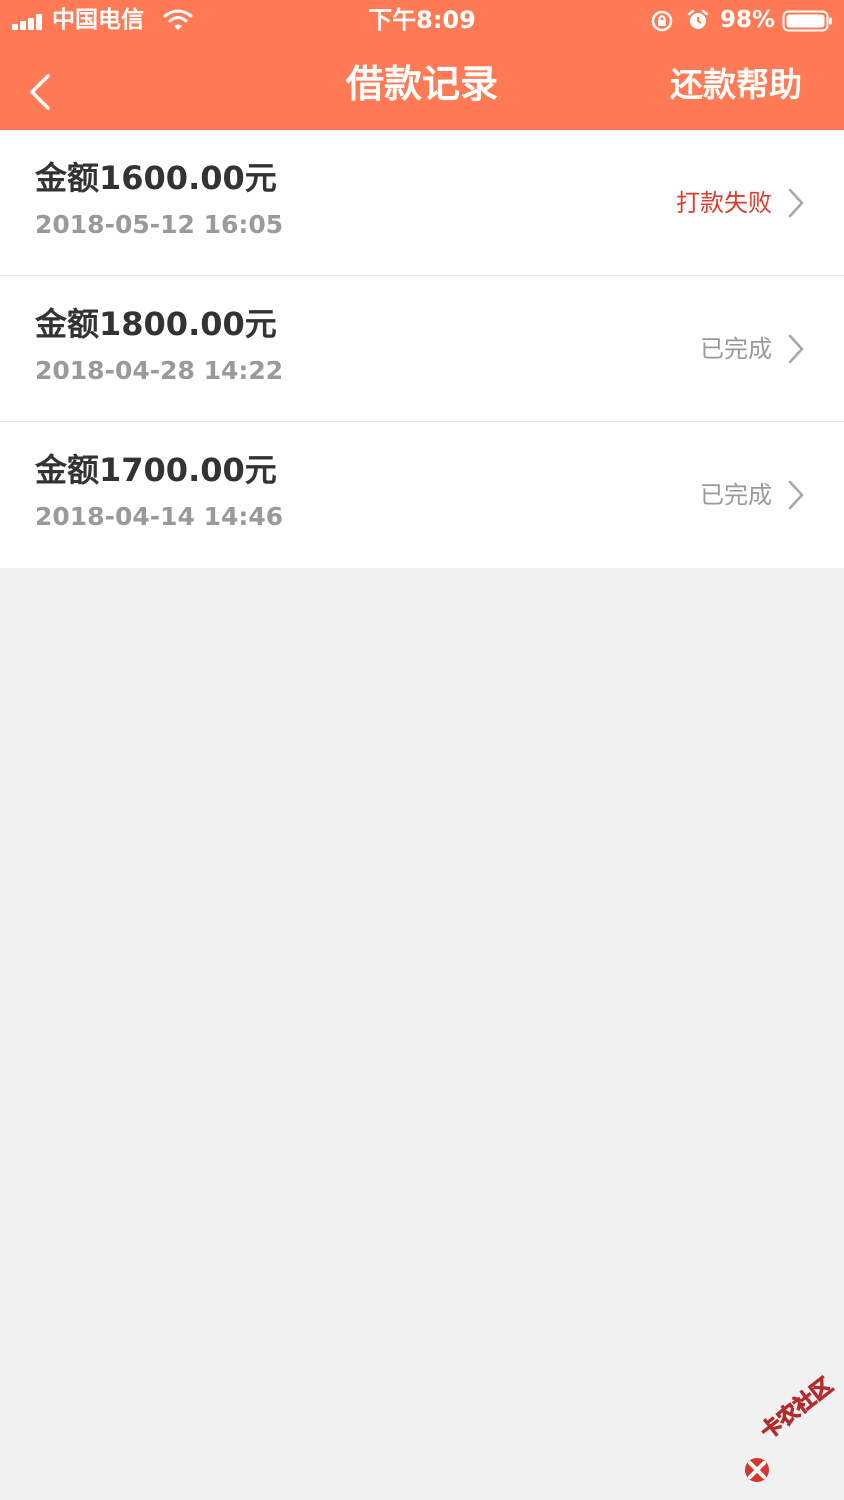 The height and width of the screenshot is (1500, 844). What do you see at coordinates (748, 20) in the screenshot?
I see `battery-percent: 98%` at bounding box center [748, 20].